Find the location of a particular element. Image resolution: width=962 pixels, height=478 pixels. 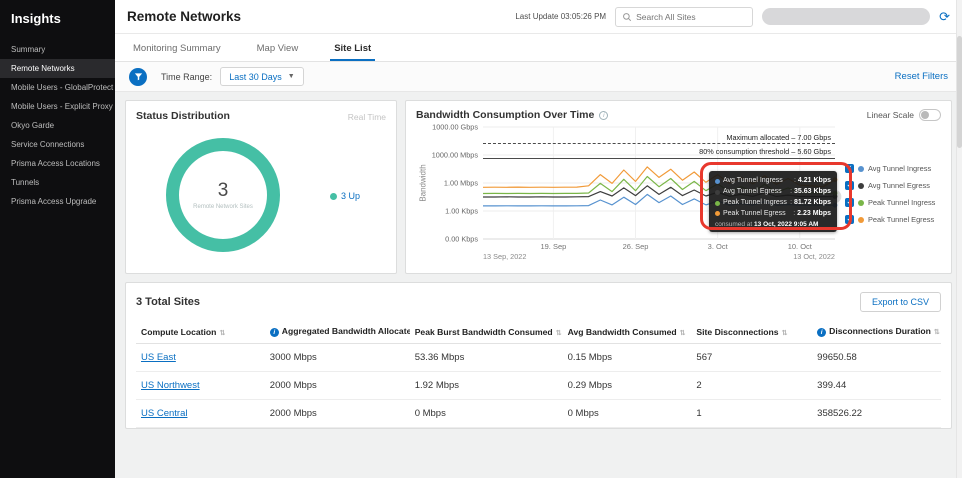

site-link-us-central: US Central is located at coordinates (164, 413).